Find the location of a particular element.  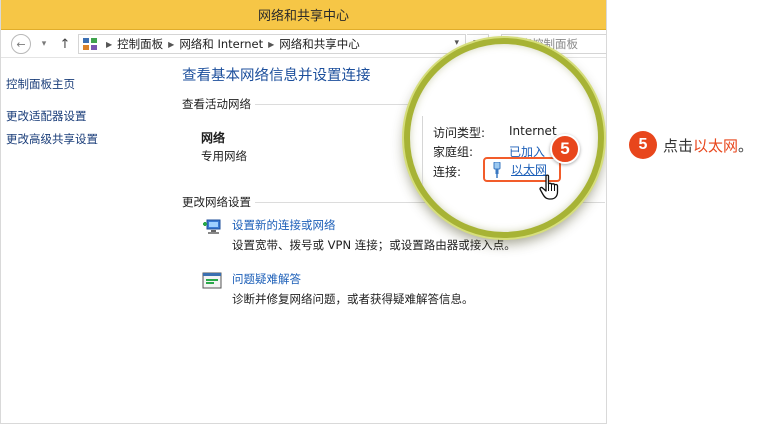

recent-locations-button: ▾ is located at coordinates (44, 44).